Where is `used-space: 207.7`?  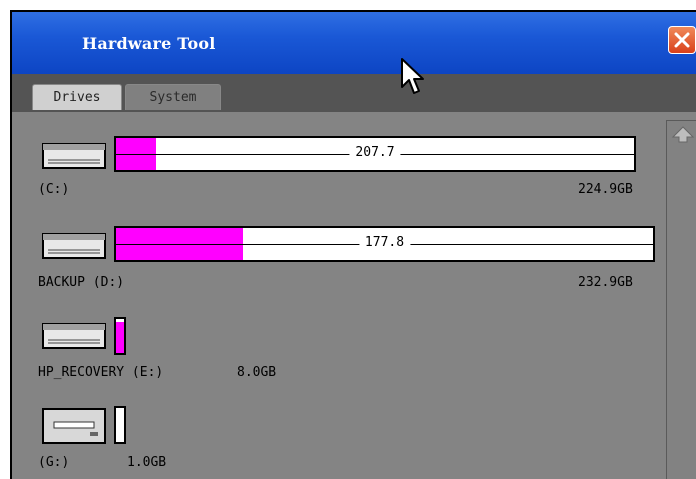 used-space: 207.7 is located at coordinates (375, 152).